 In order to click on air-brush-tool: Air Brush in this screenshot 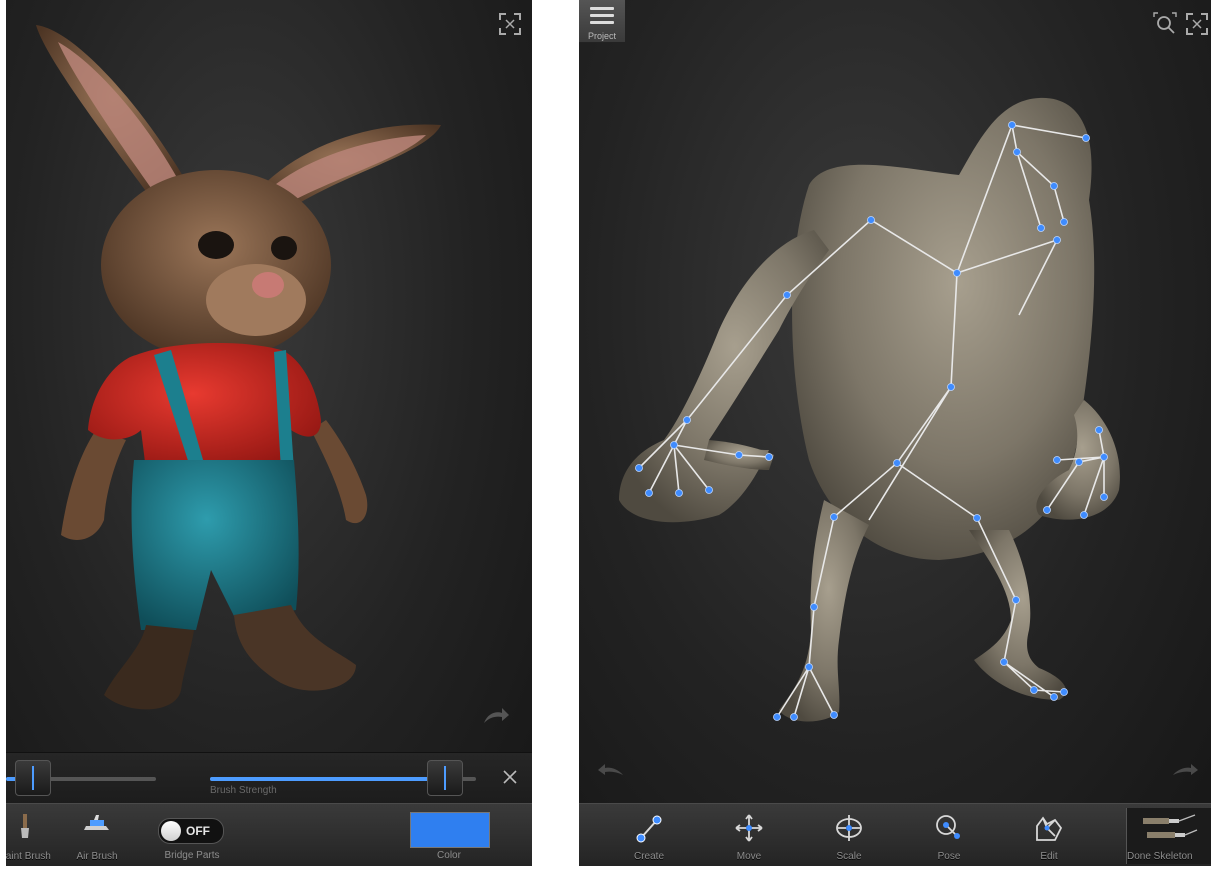, I will do `click(97, 836)`.